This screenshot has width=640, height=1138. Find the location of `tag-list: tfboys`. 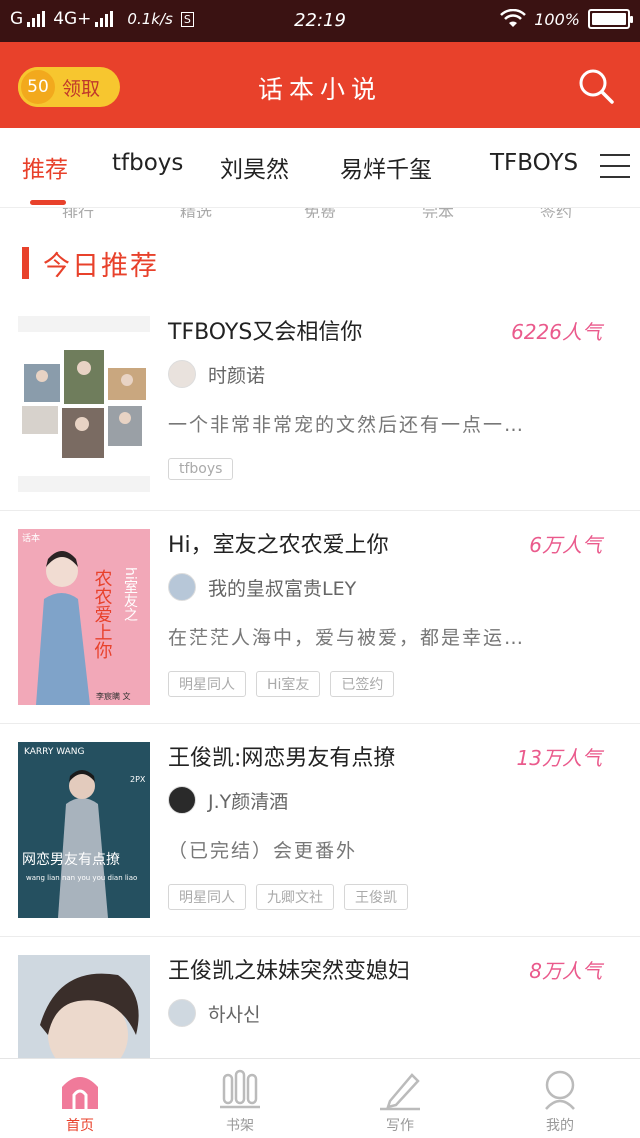

tag-list: tfboys is located at coordinates (201, 469).